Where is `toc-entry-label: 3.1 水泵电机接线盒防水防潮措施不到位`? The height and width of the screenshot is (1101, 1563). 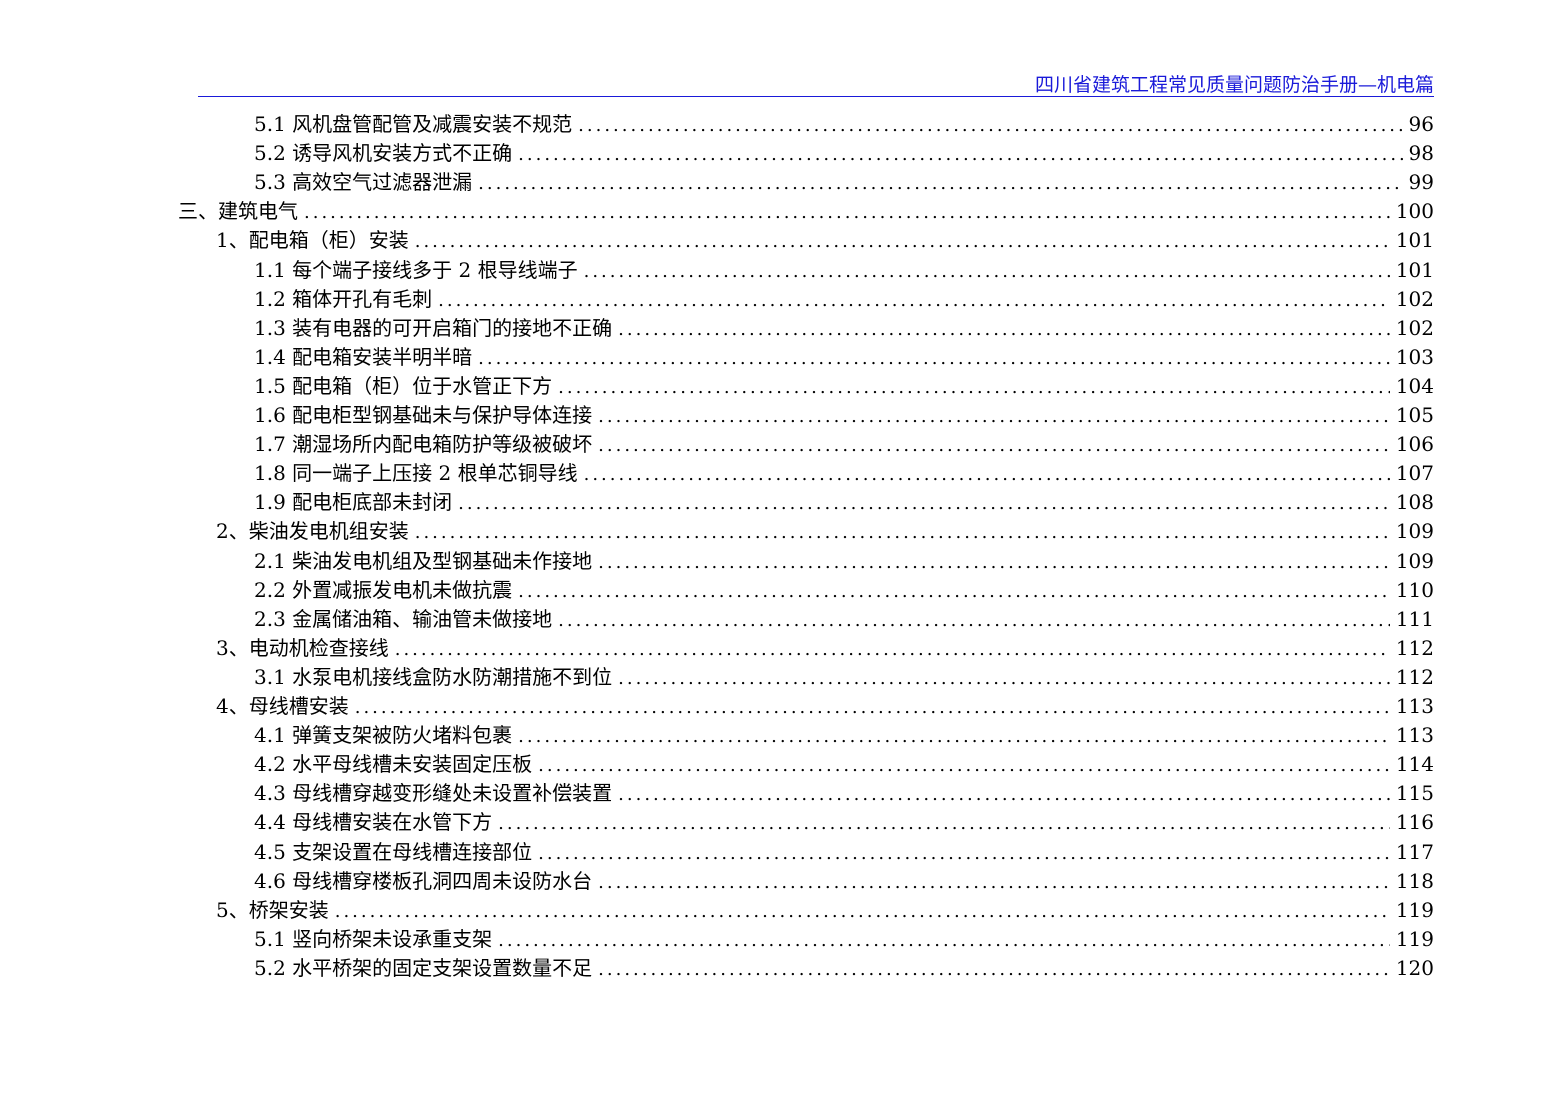 toc-entry-label: 3.1 水泵电机接线盒防水防潮措施不到位 is located at coordinates (433, 676).